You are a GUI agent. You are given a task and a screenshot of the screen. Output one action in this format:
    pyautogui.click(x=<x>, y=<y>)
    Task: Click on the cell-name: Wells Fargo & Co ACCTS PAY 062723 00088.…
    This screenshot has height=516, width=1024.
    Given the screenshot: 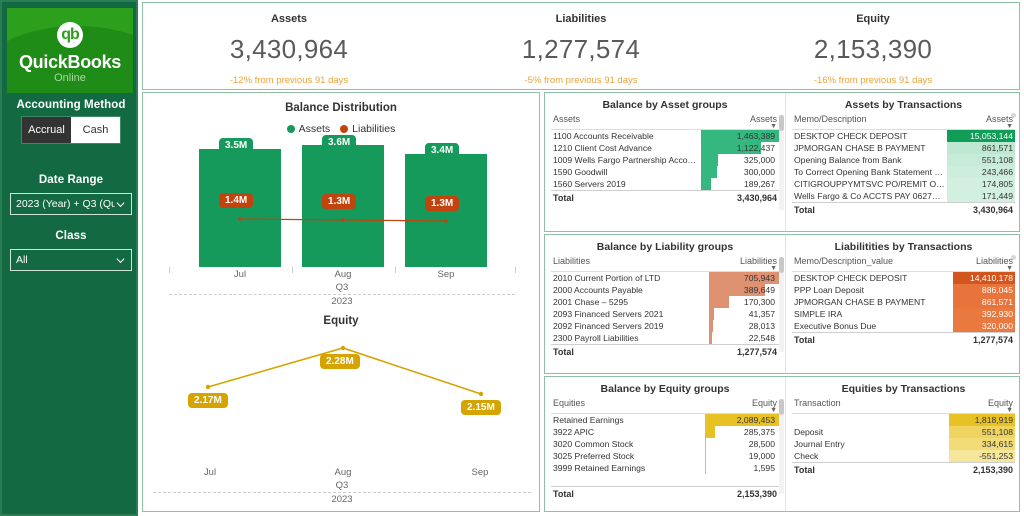 What is the action you would take?
    pyautogui.click(x=870, y=196)
    